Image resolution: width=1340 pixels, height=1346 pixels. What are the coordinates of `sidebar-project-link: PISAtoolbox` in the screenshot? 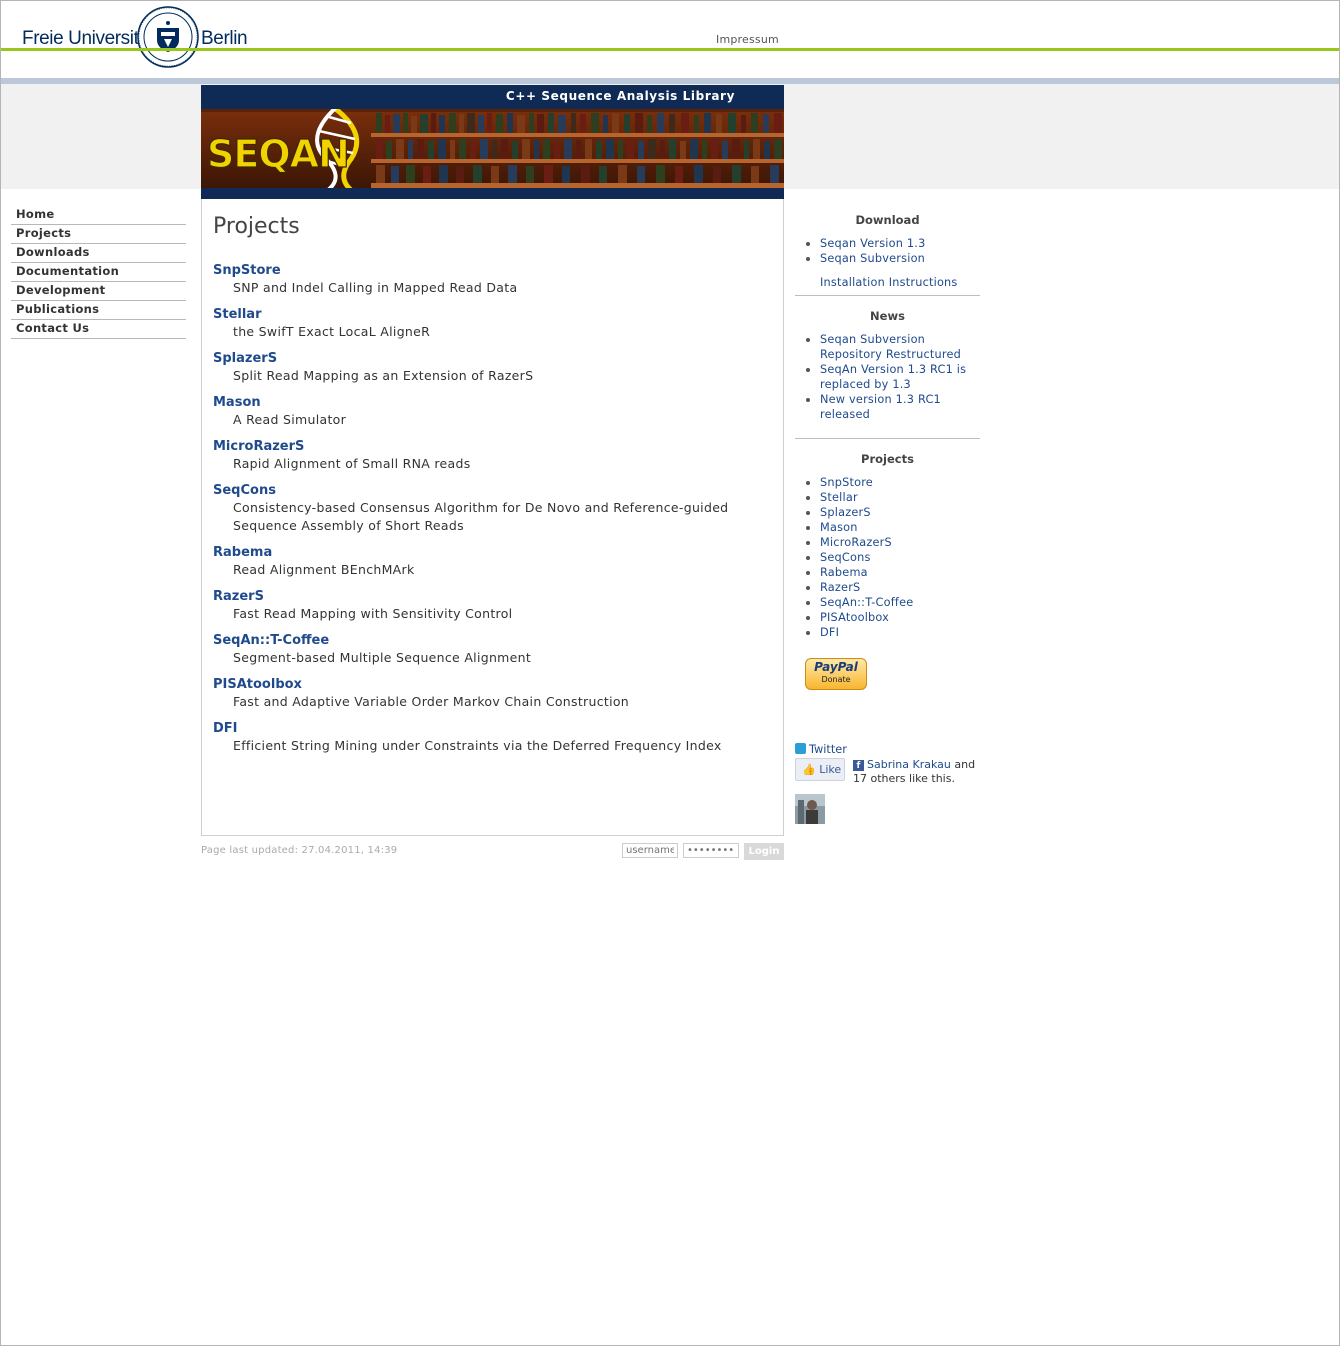 It's located at (854, 617).